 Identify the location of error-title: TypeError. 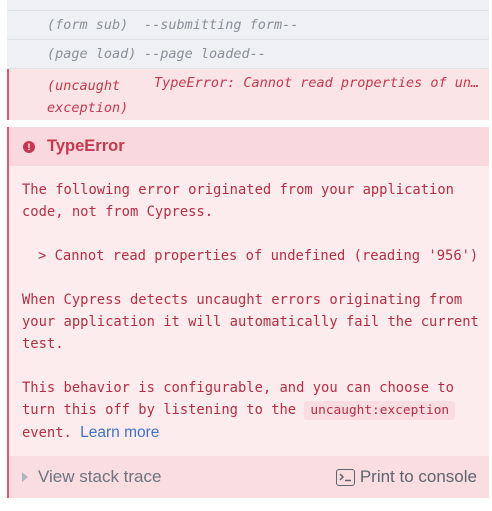
(86, 146).